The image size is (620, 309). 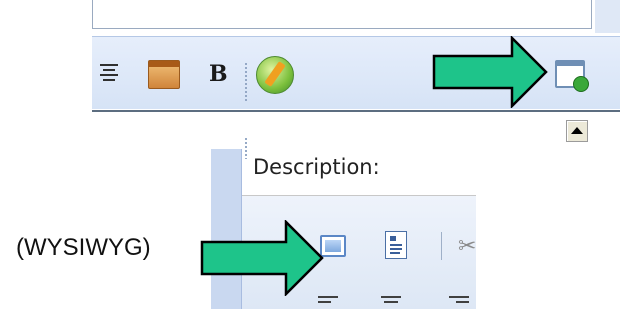 What do you see at coordinates (342, 14) in the screenshot?
I see `top-text-area` at bounding box center [342, 14].